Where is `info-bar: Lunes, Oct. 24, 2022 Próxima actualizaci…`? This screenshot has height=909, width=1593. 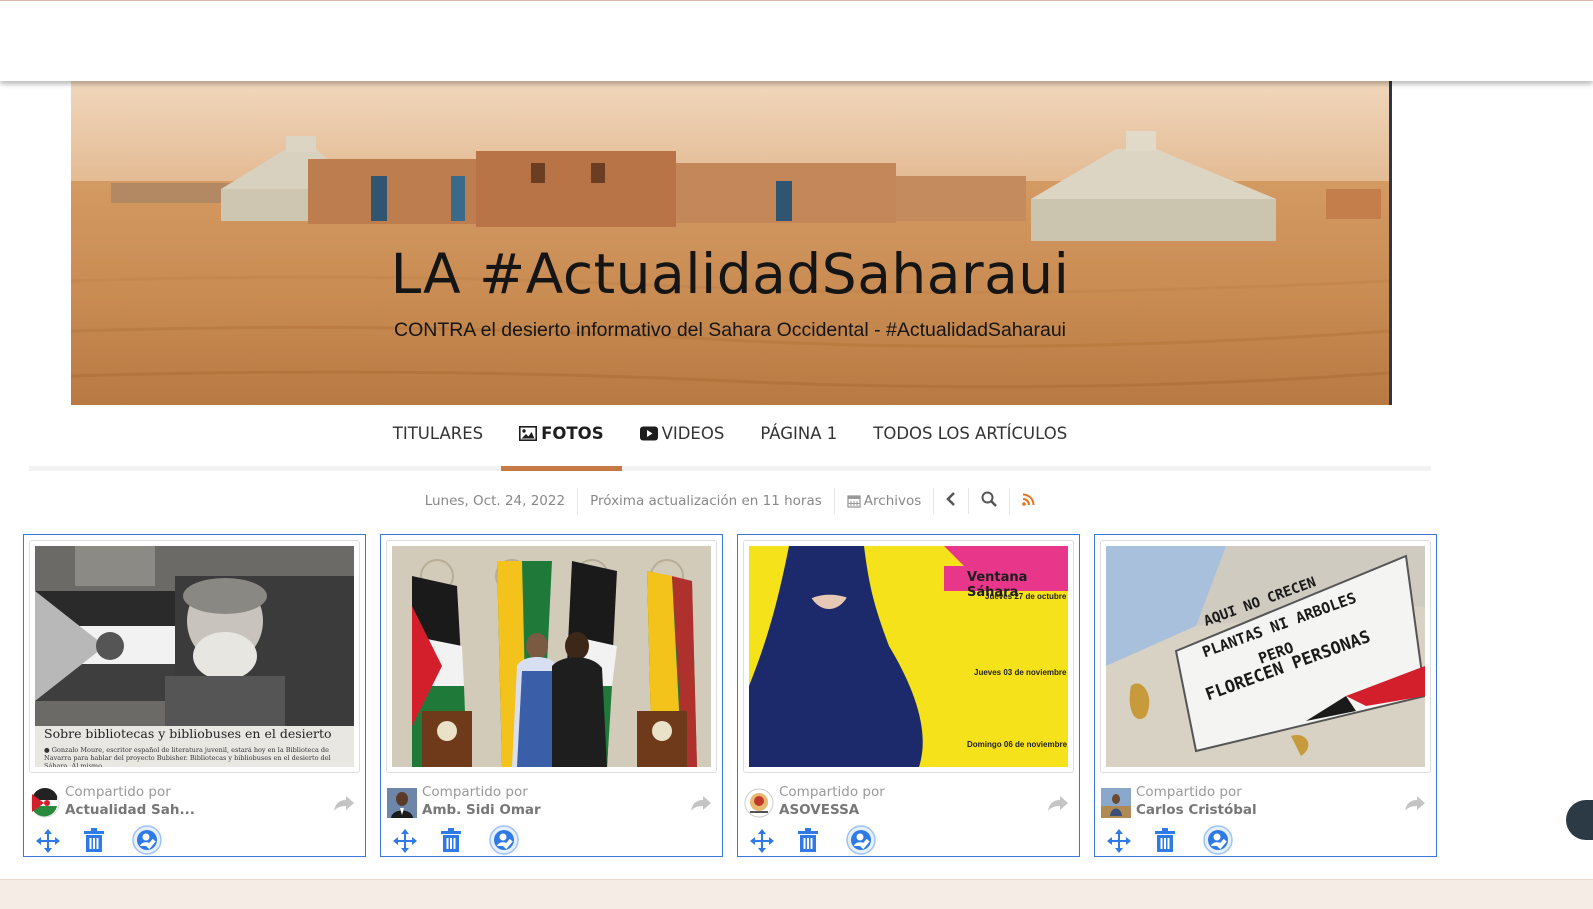 info-bar: Lunes, Oct. 24, 2022 Próxima actualizaci… is located at coordinates (730, 501).